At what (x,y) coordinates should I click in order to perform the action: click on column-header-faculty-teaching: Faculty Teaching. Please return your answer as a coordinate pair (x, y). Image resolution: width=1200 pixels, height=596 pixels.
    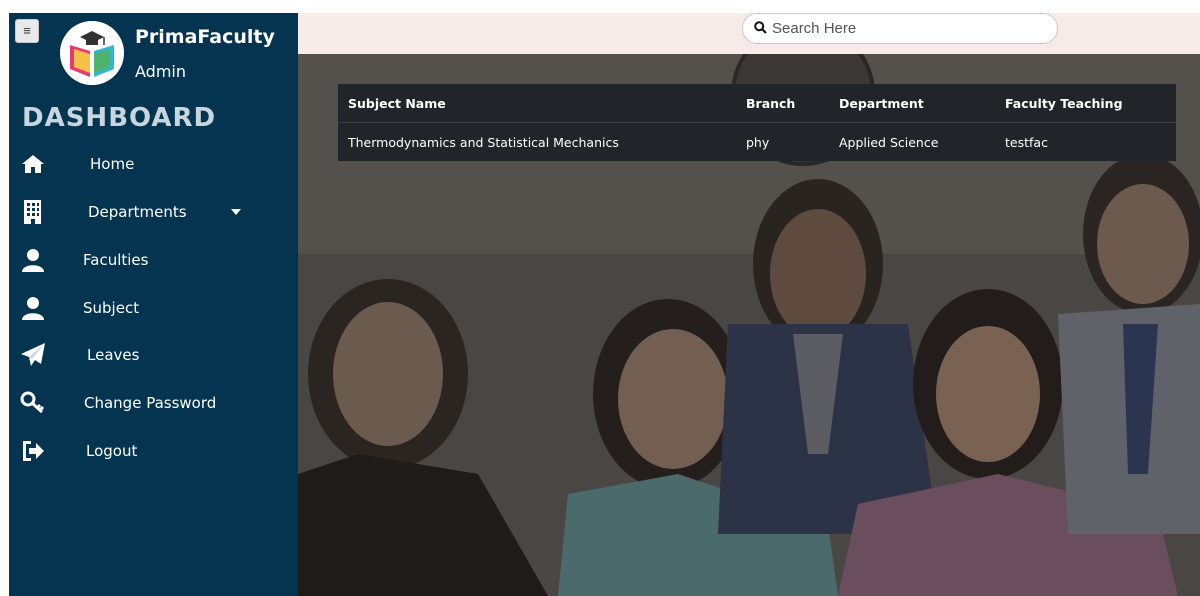
    Looking at the image, I should click on (1085, 103).